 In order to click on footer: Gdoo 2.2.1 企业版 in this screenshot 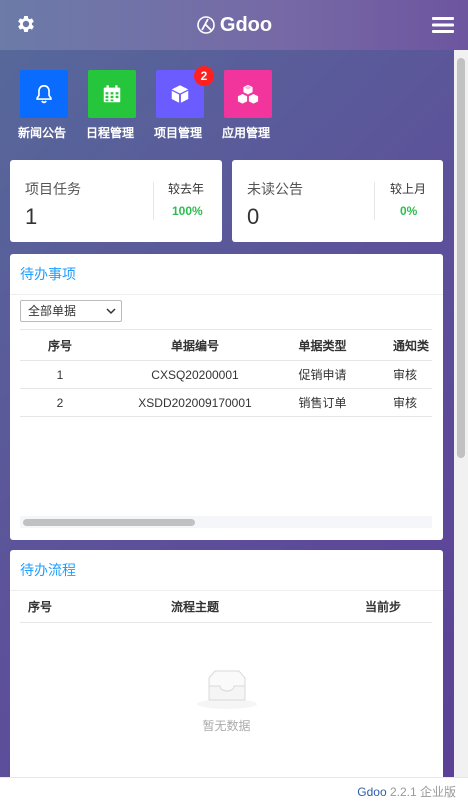, I will do `click(234, 793)`.